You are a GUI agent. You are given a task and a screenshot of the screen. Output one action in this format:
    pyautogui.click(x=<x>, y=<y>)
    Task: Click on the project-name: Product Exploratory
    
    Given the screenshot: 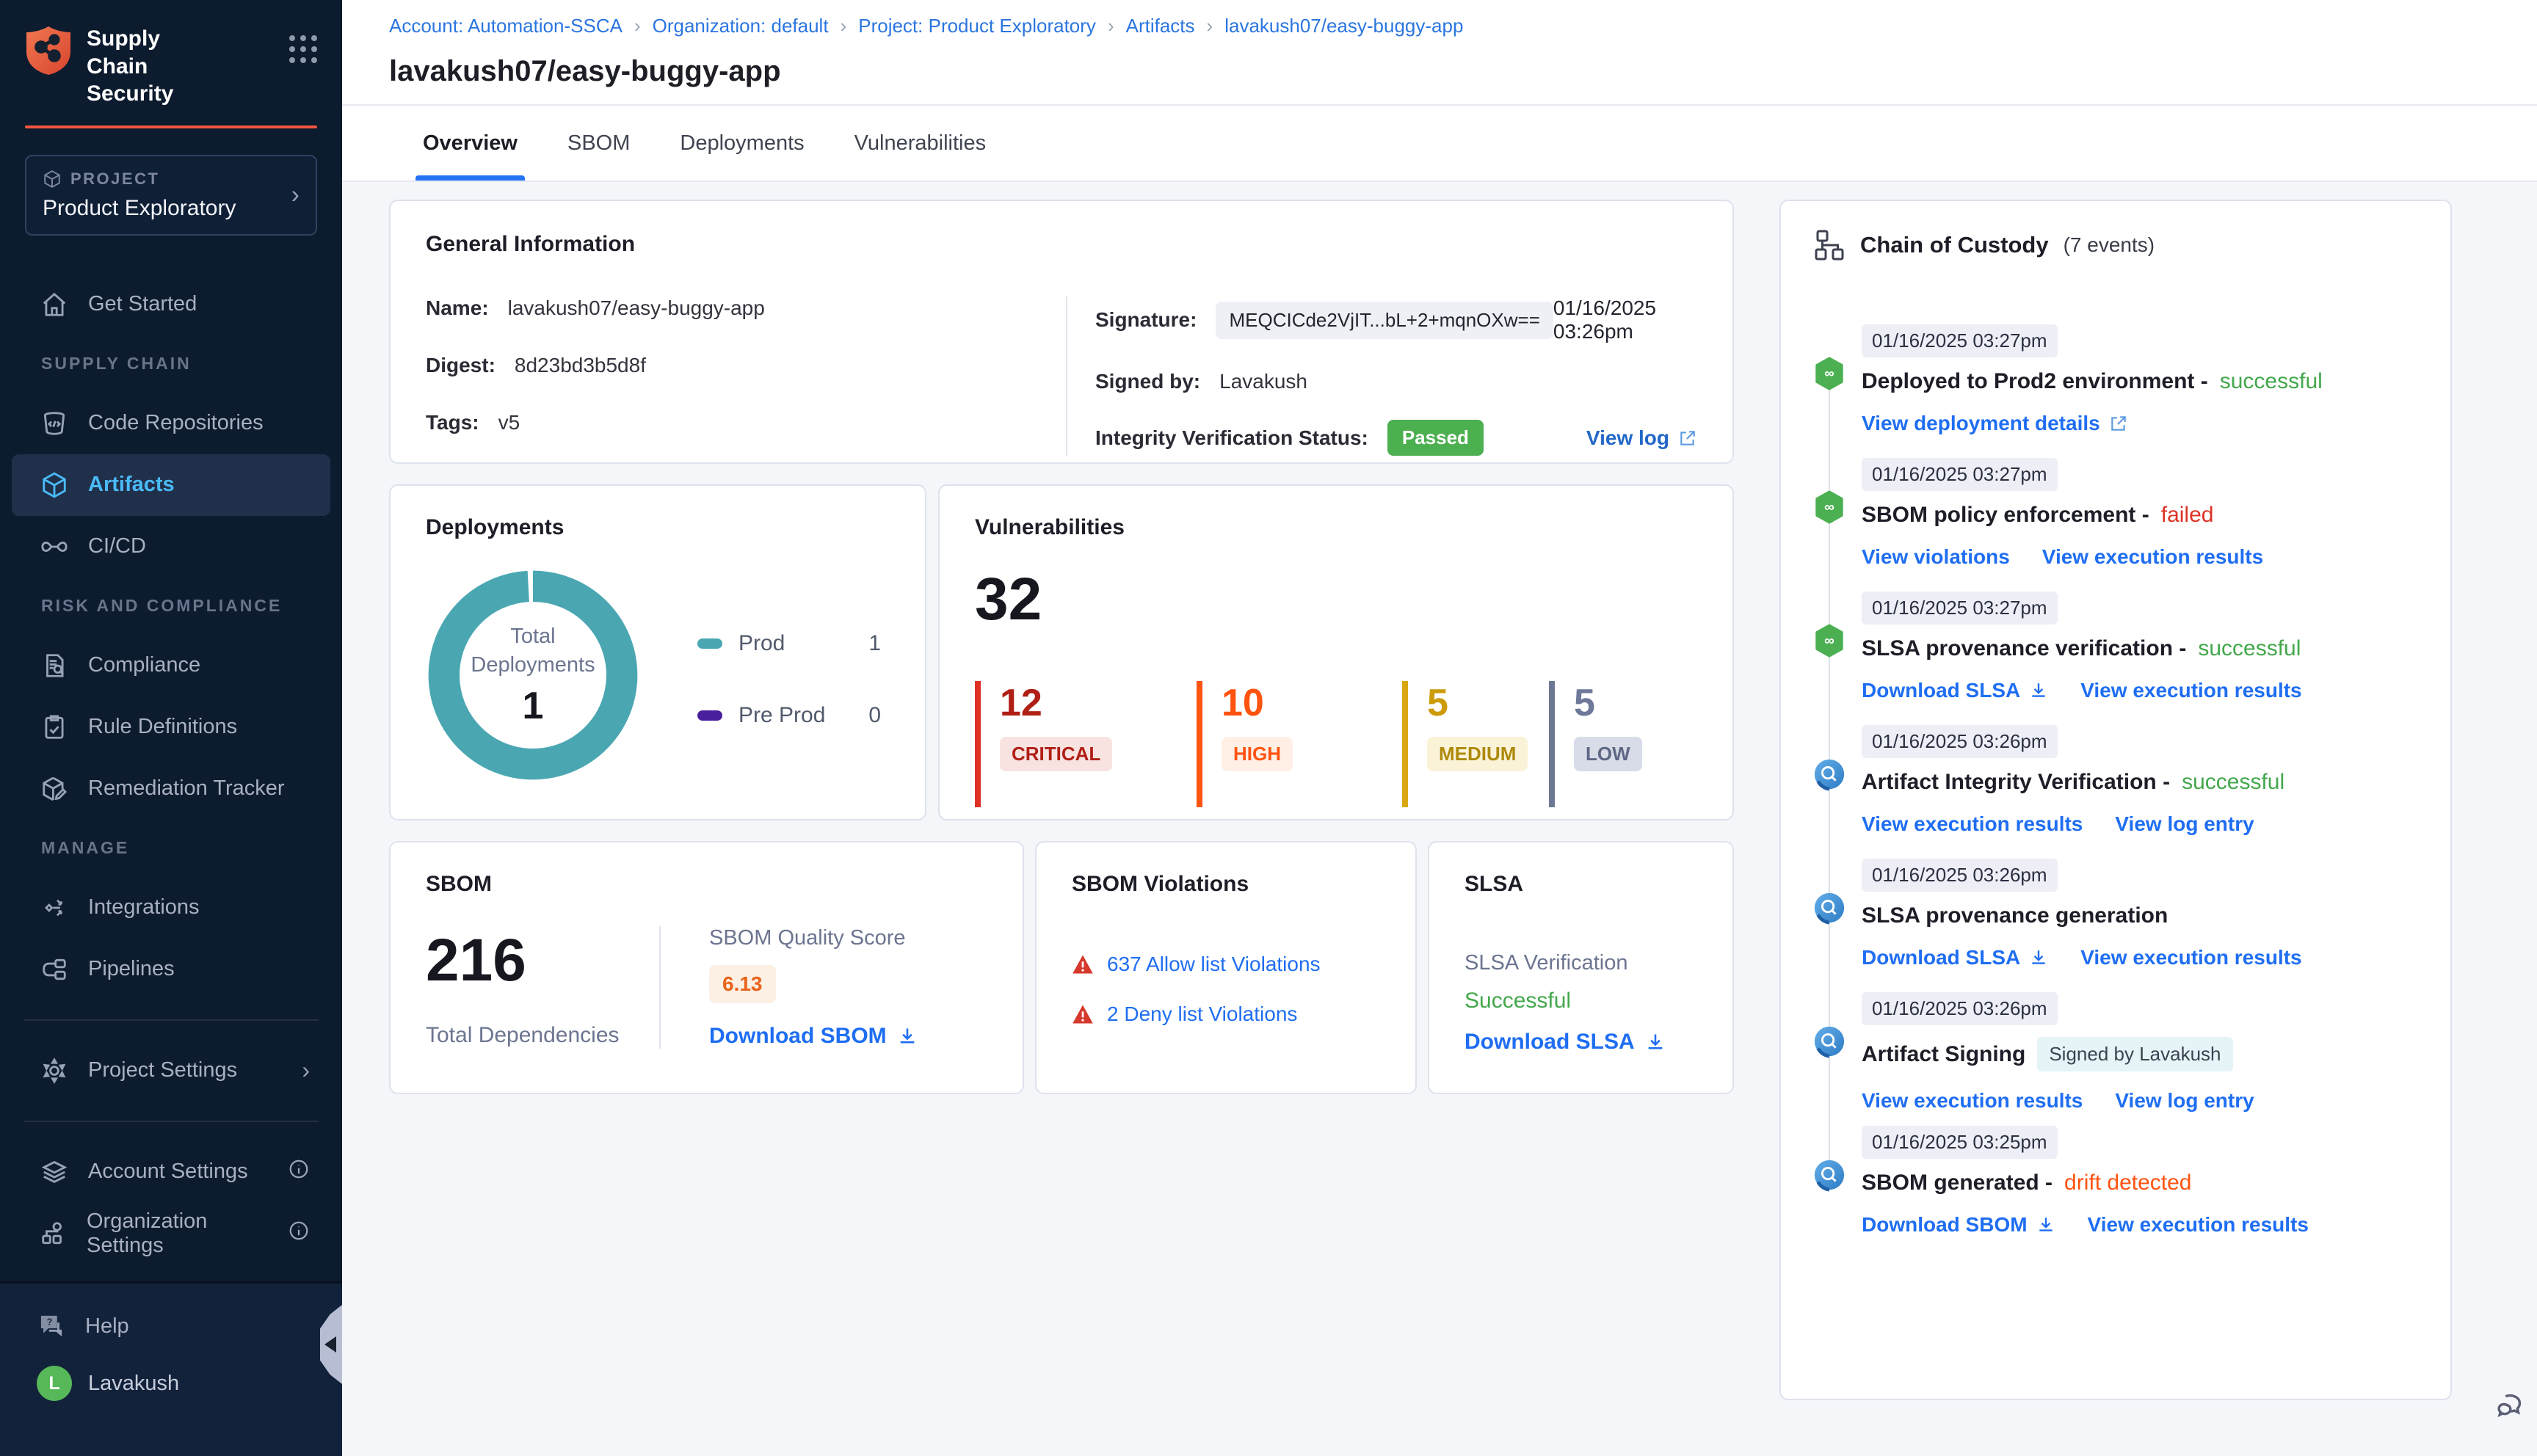 What is the action you would take?
    pyautogui.click(x=139, y=207)
    